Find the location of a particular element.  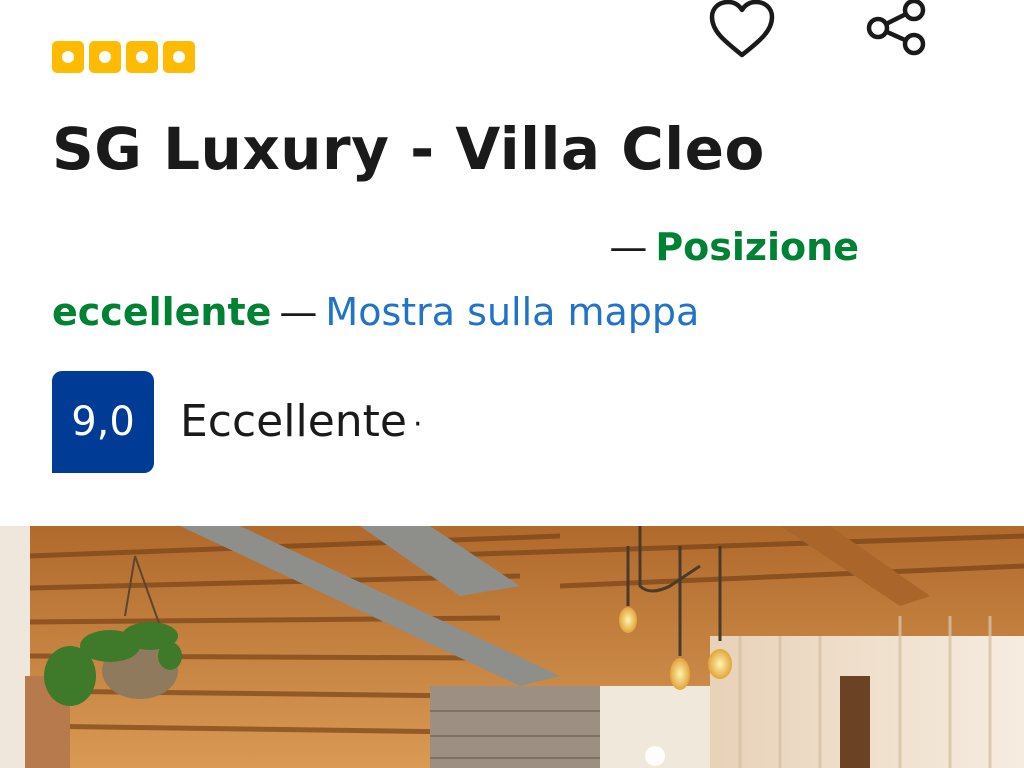

hotel-name: SG Luxury - Villa Cleo is located at coordinates (408, 149).